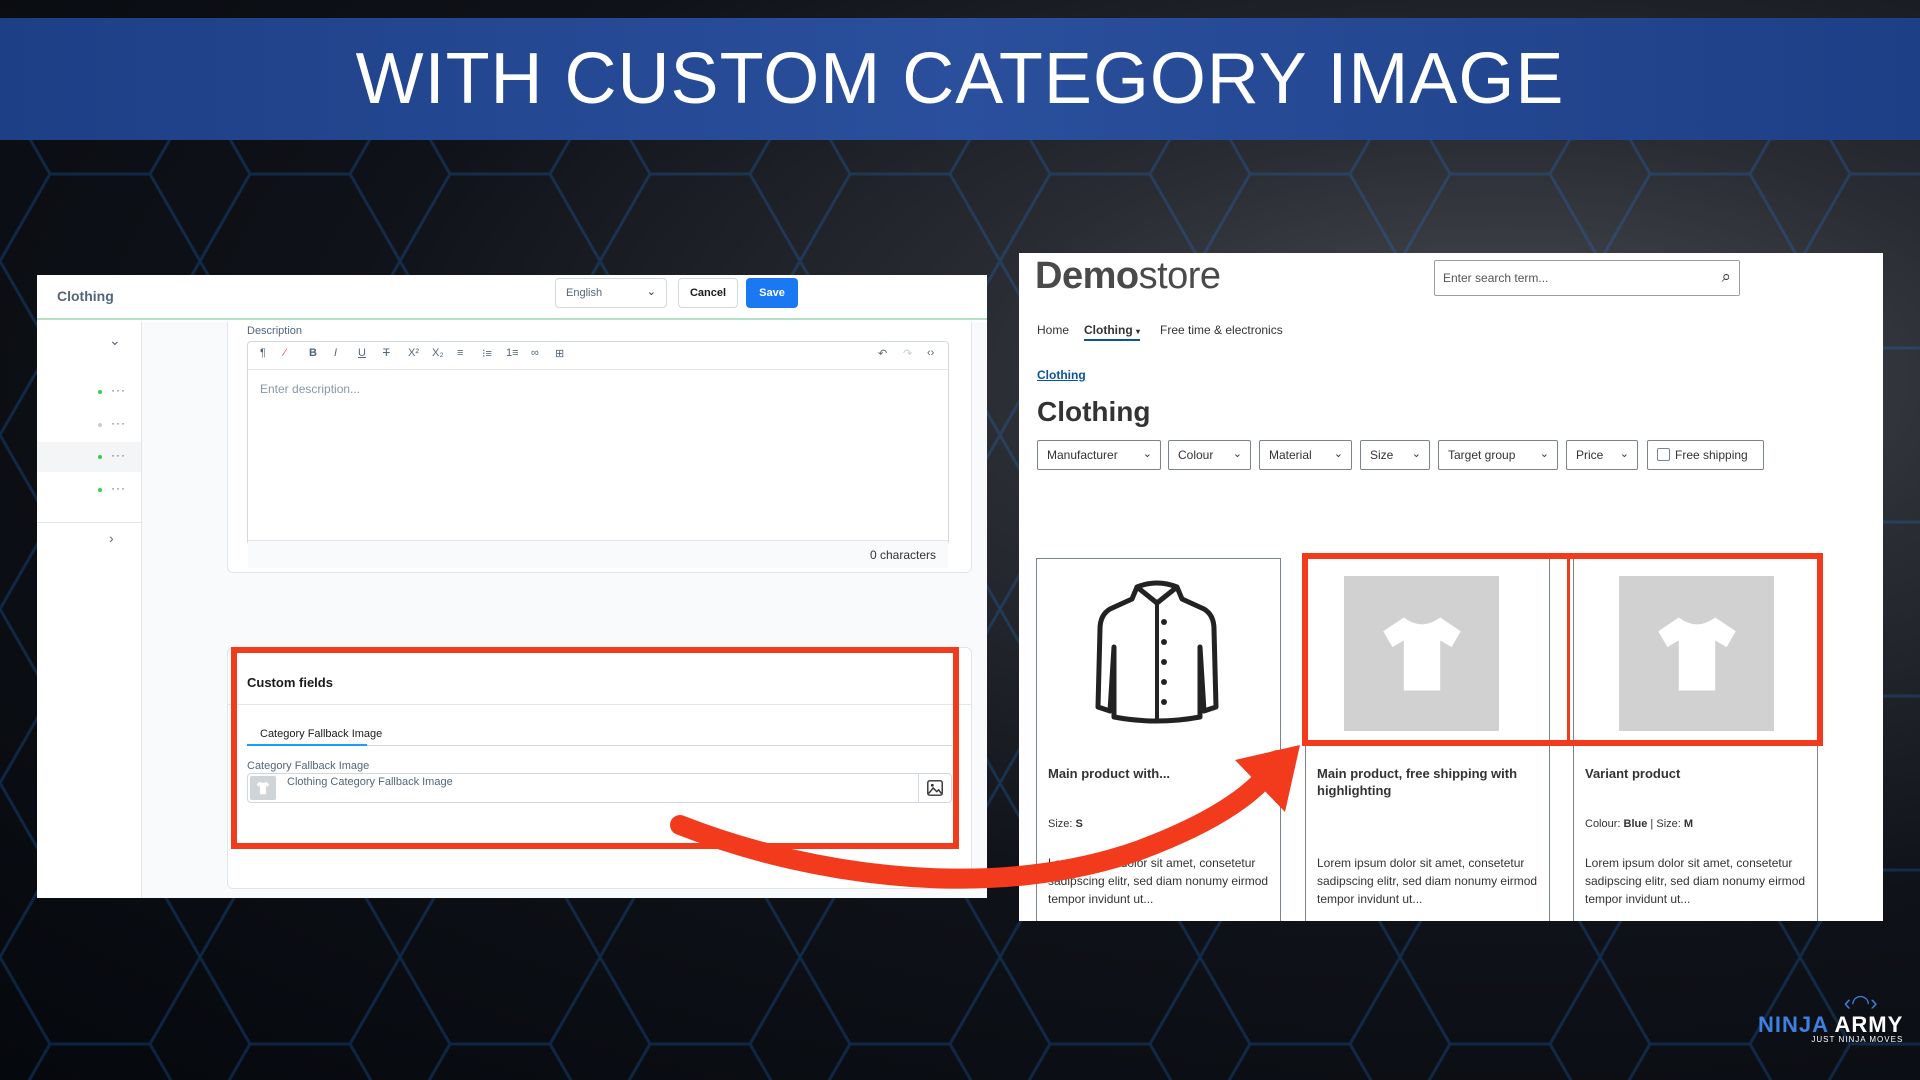 The width and height of the screenshot is (1920, 1080). Describe the element at coordinates (1498, 455) in the screenshot. I see `filter-target-group: Target group ⌄` at that location.